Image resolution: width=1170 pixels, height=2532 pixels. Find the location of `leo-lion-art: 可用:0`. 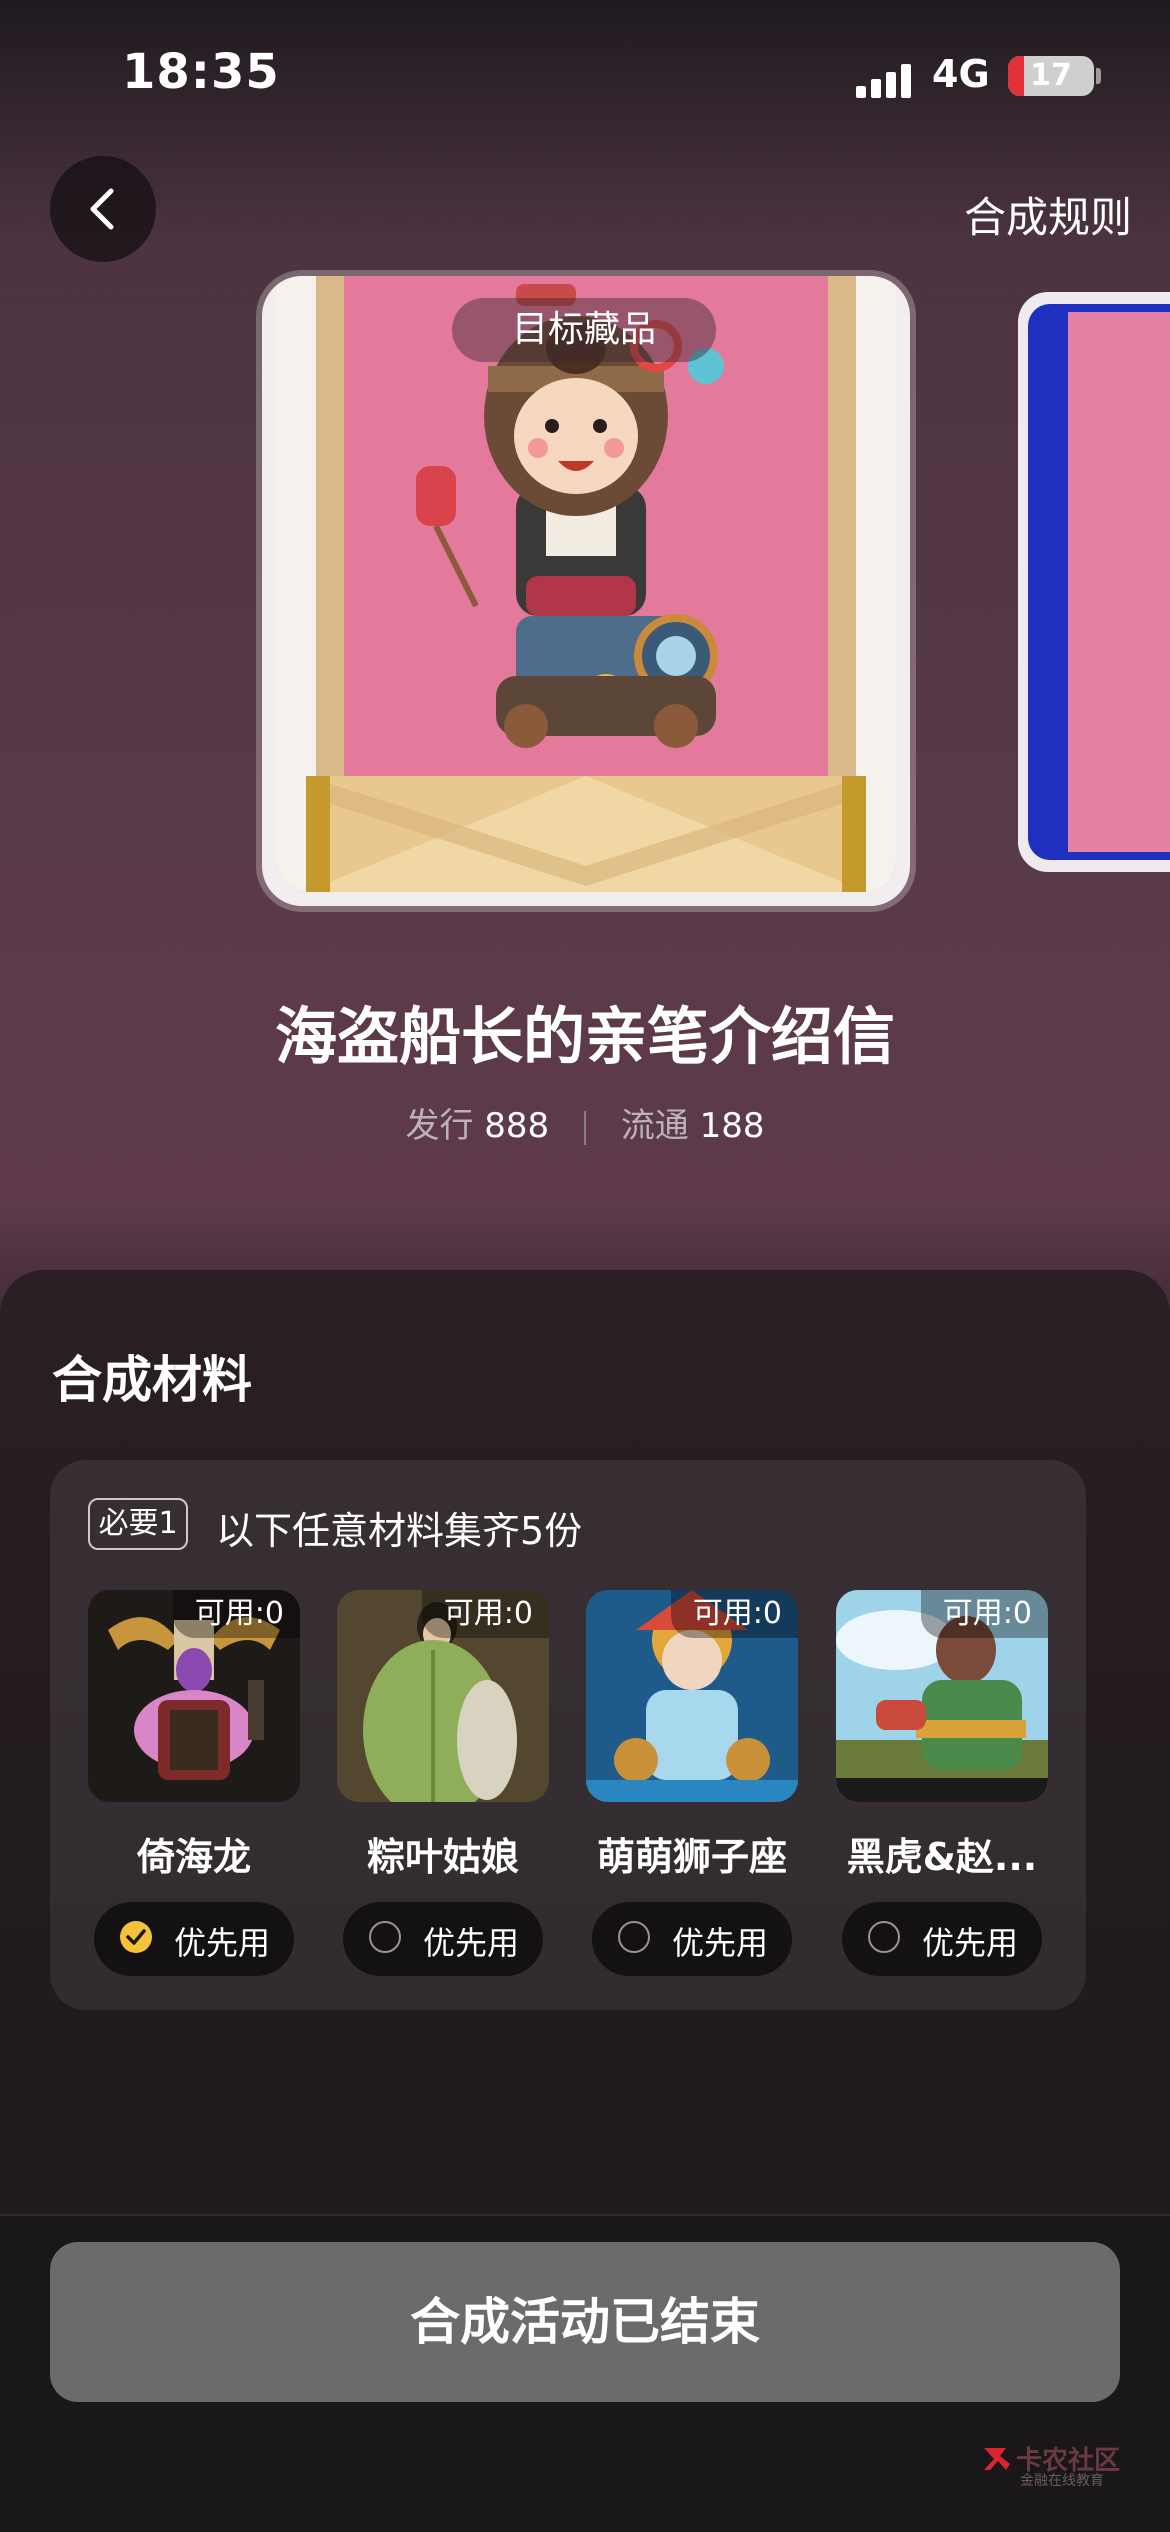

leo-lion-art: 可用:0 is located at coordinates (692, 1696).